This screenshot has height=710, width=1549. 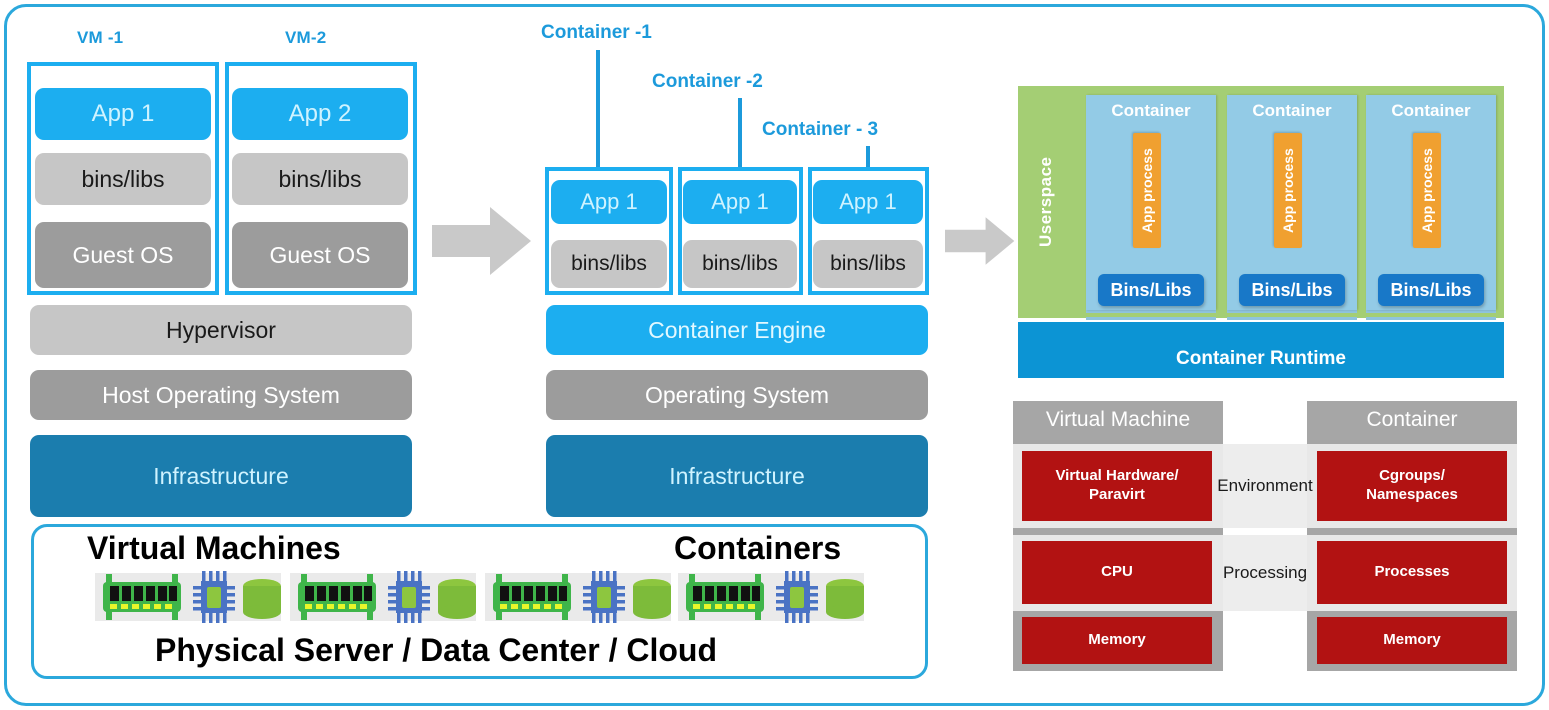 I want to click on userspace-container-3-title: Container, so click(x=1431, y=110).